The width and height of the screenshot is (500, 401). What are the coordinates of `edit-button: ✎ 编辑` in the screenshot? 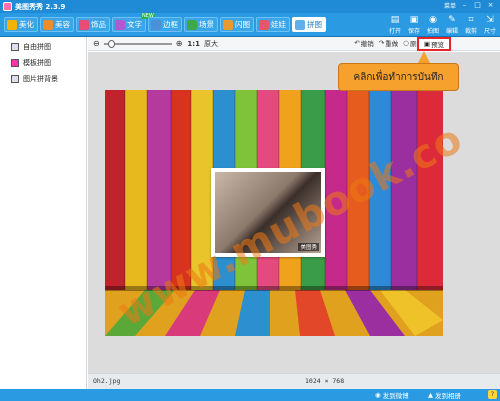 It's located at (452, 25).